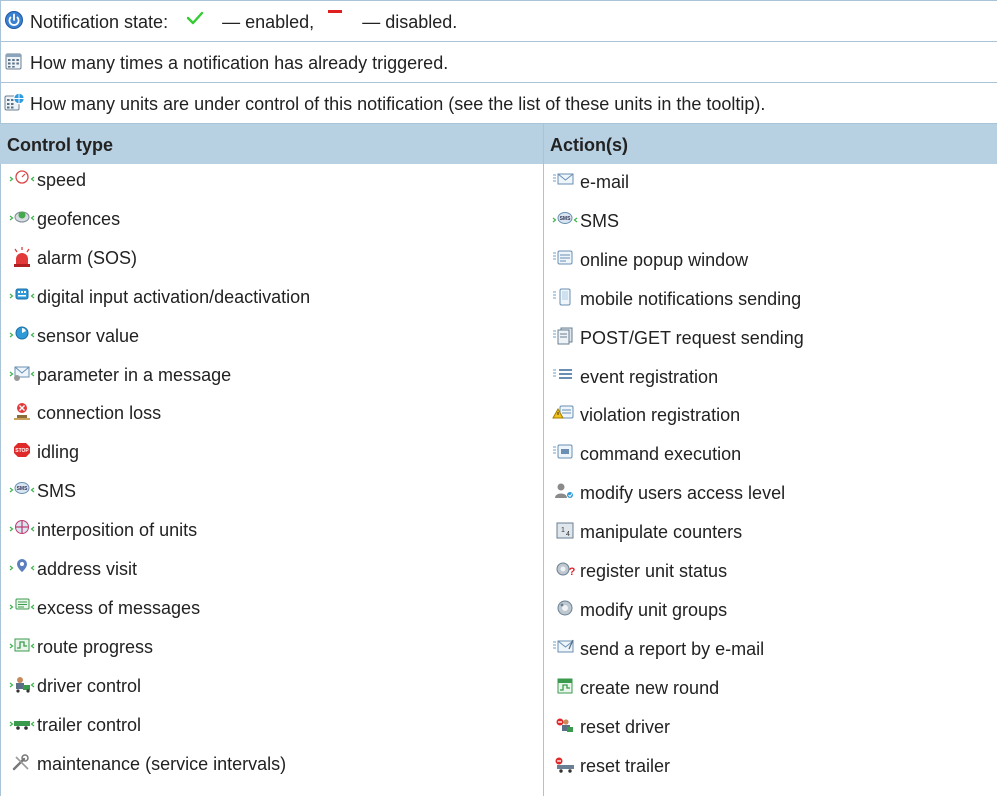 The width and height of the screenshot is (997, 796). I want to click on action-item-label: reset driver, so click(625, 726).